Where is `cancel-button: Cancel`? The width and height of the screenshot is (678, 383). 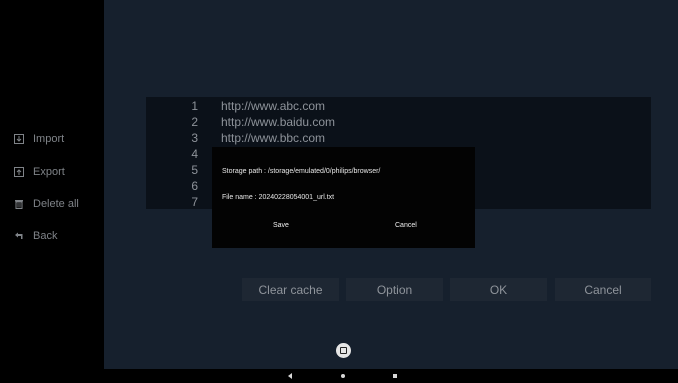 cancel-button: Cancel is located at coordinates (603, 289).